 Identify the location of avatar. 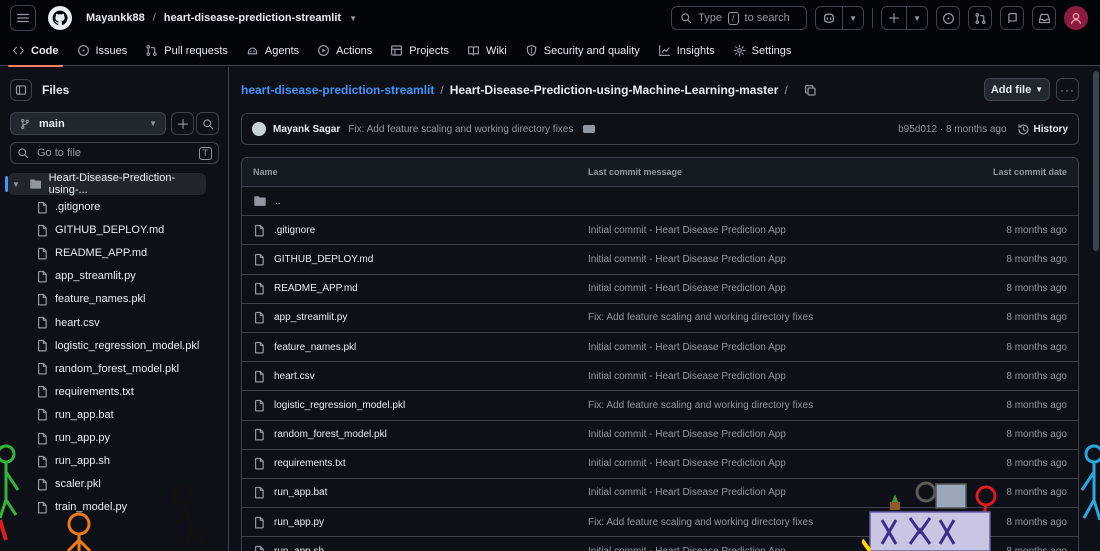
(1076, 18).